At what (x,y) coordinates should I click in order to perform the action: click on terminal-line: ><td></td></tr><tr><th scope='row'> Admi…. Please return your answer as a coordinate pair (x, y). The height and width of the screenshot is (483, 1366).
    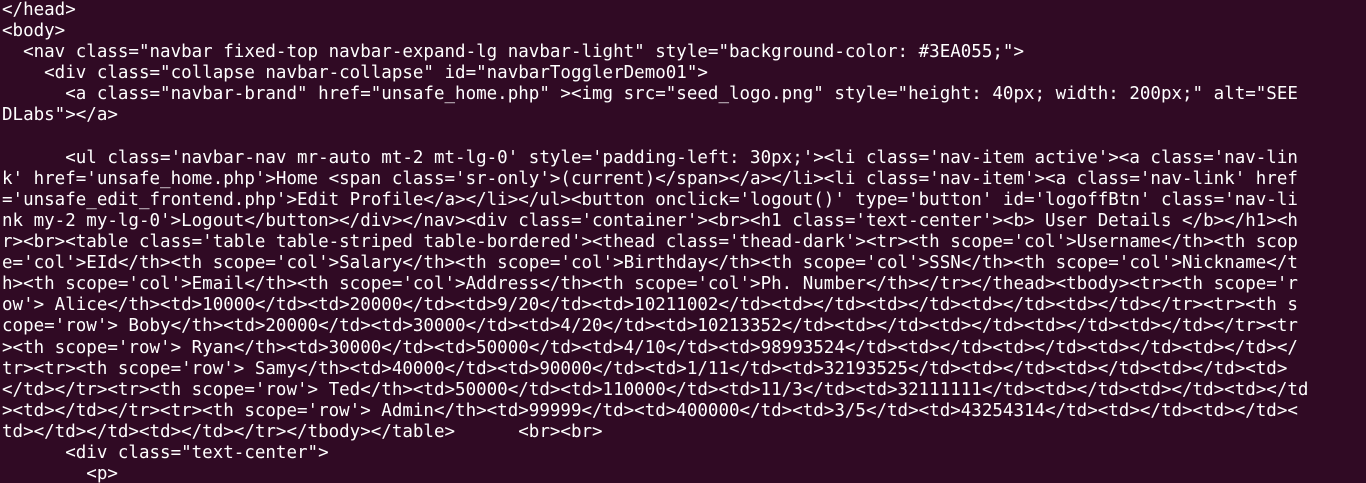
    Looking at the image, I should click on (650, 410).